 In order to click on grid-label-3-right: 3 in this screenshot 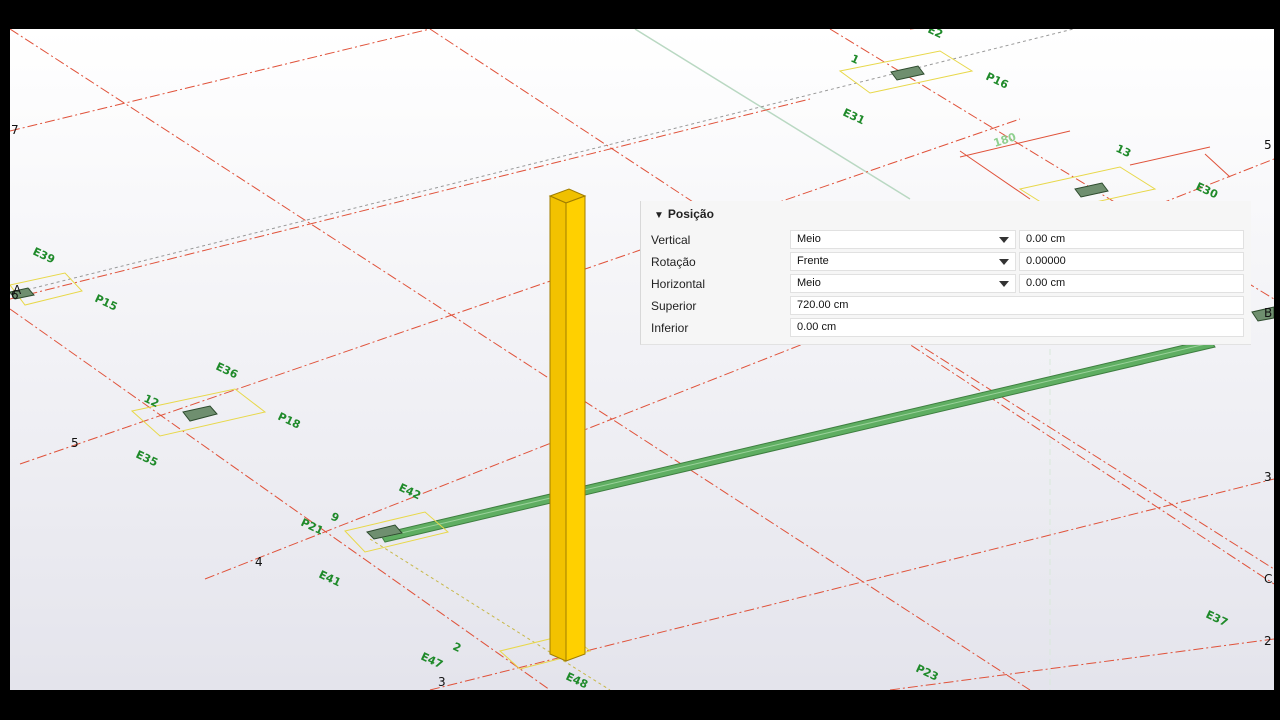, I will do `click(1268, 477)`.